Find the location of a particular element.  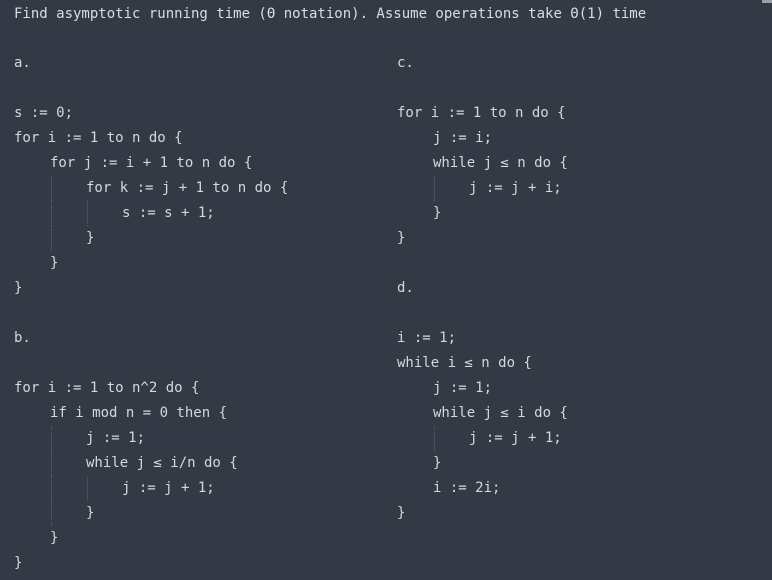

code-line: j := j + i; is located at coordinates (482, 188).